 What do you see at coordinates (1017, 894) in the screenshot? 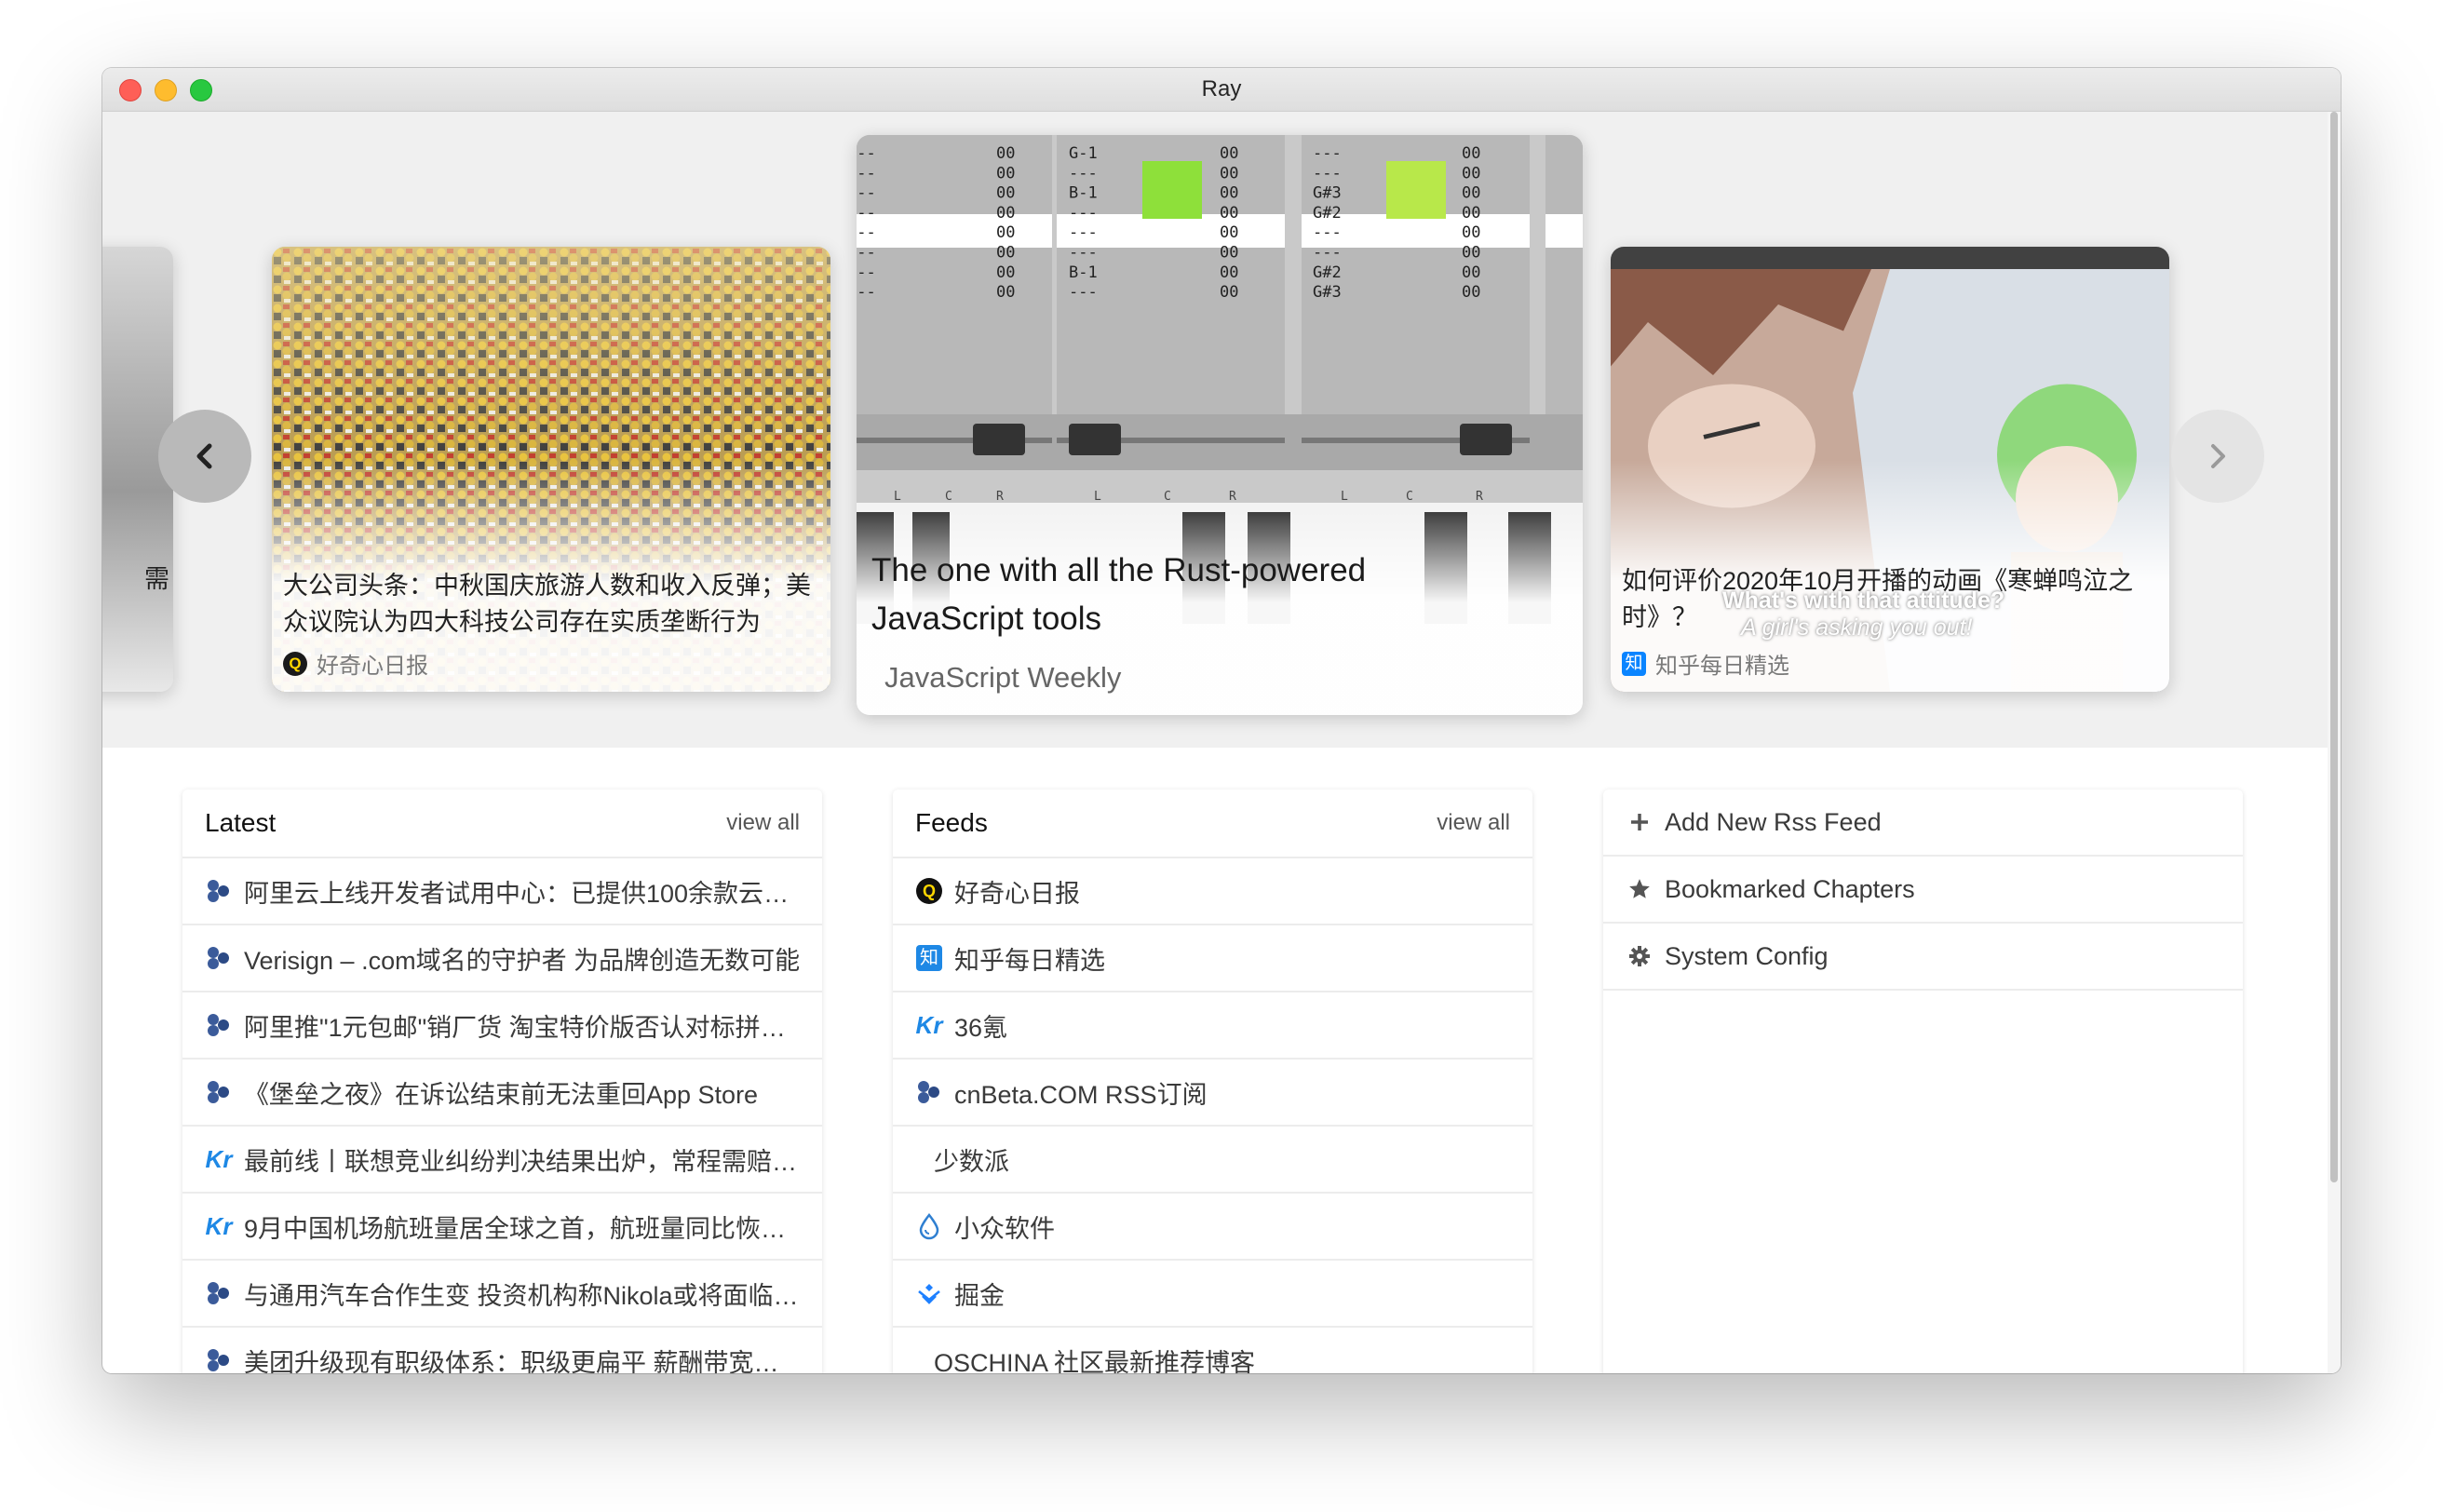
I see `feed-item-label: 好奇心日报` at bounding box center [1017, 894].